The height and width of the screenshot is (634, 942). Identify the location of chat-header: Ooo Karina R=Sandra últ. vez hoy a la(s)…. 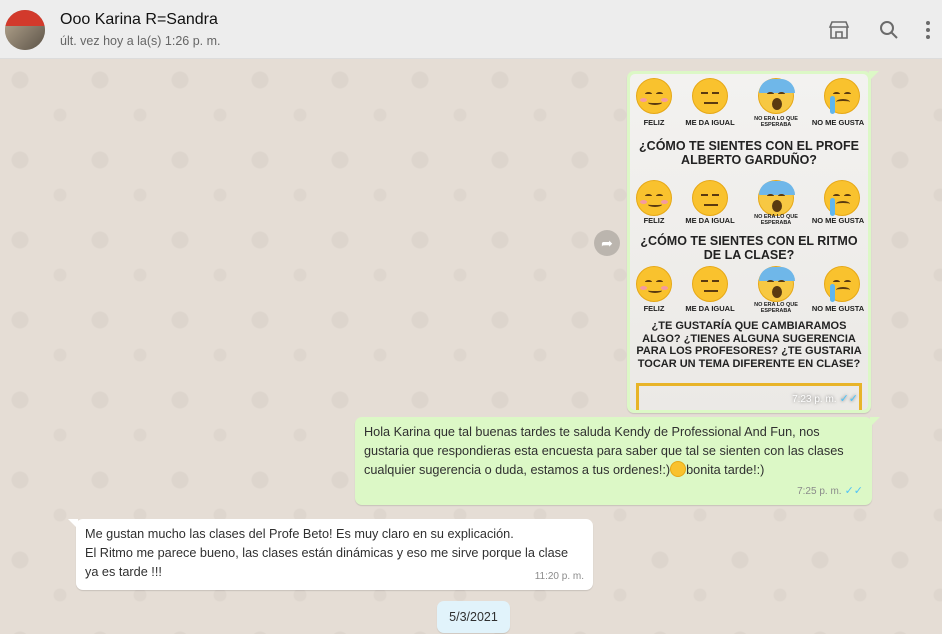
(471, 29).